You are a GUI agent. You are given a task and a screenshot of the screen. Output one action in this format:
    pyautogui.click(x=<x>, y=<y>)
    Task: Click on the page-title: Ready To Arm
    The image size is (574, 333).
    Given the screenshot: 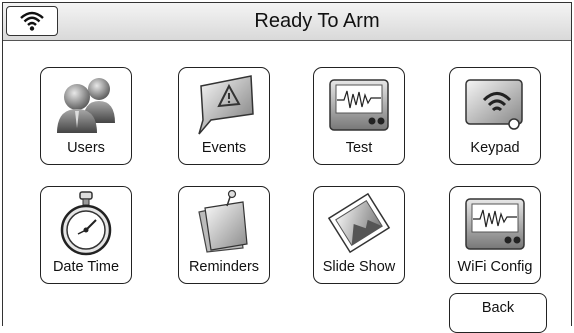 What is the action you would take?
    pyautogui.click(x=317, y=21)
    